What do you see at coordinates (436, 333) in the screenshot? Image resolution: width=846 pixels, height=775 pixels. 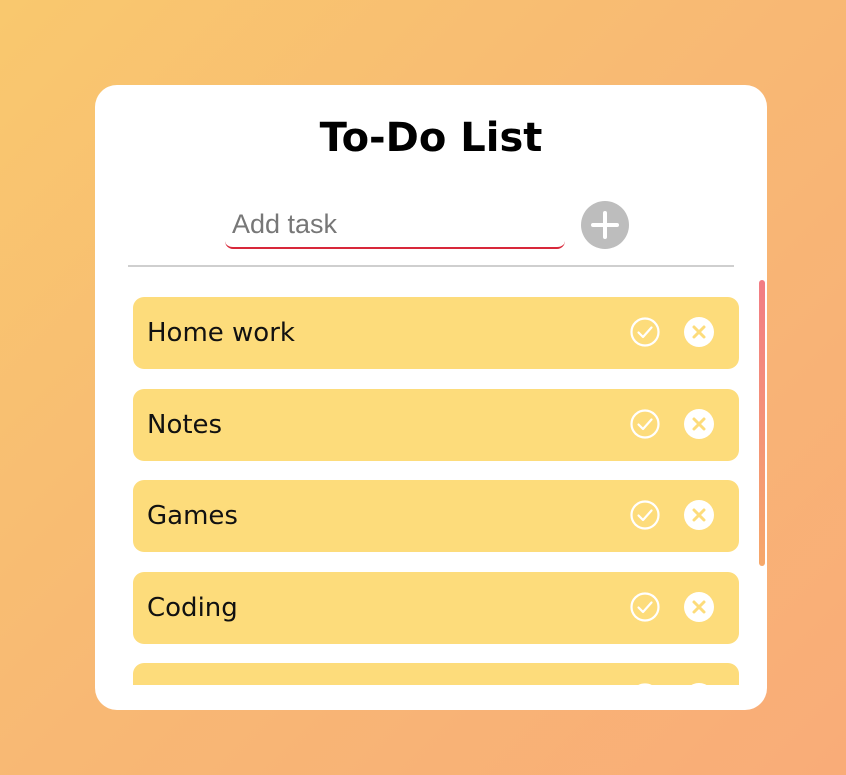 I see `task-item: Home work` at bounding box center [436, 333].